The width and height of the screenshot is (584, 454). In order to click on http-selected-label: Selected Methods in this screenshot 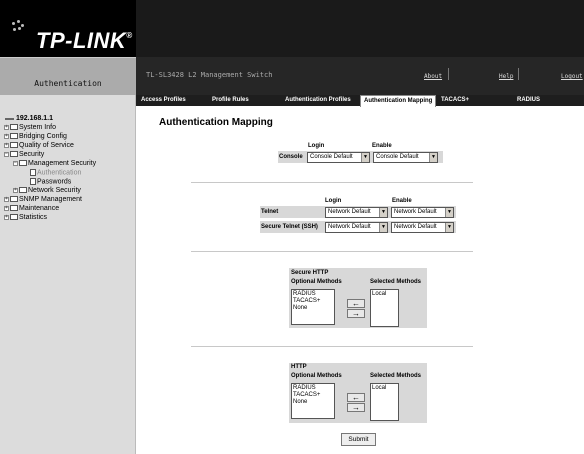, I will do `click(396, 376)`.